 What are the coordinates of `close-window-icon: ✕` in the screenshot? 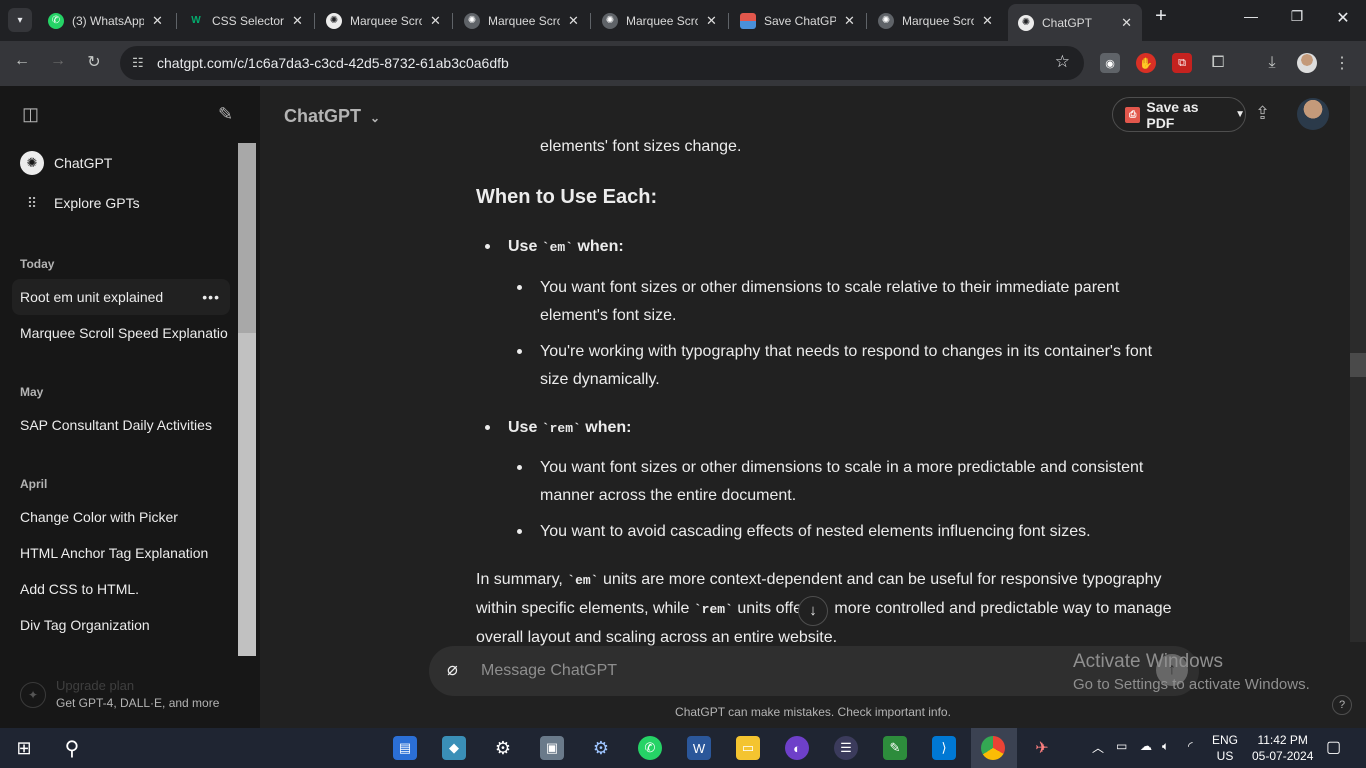 It's located at (1343, 18).